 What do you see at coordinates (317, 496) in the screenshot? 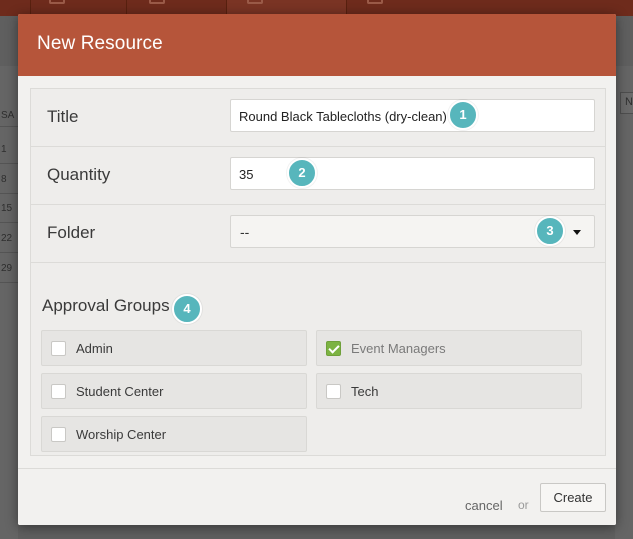
I see `dialog-footer: cancel or Create` at bounding box center [317, 496].